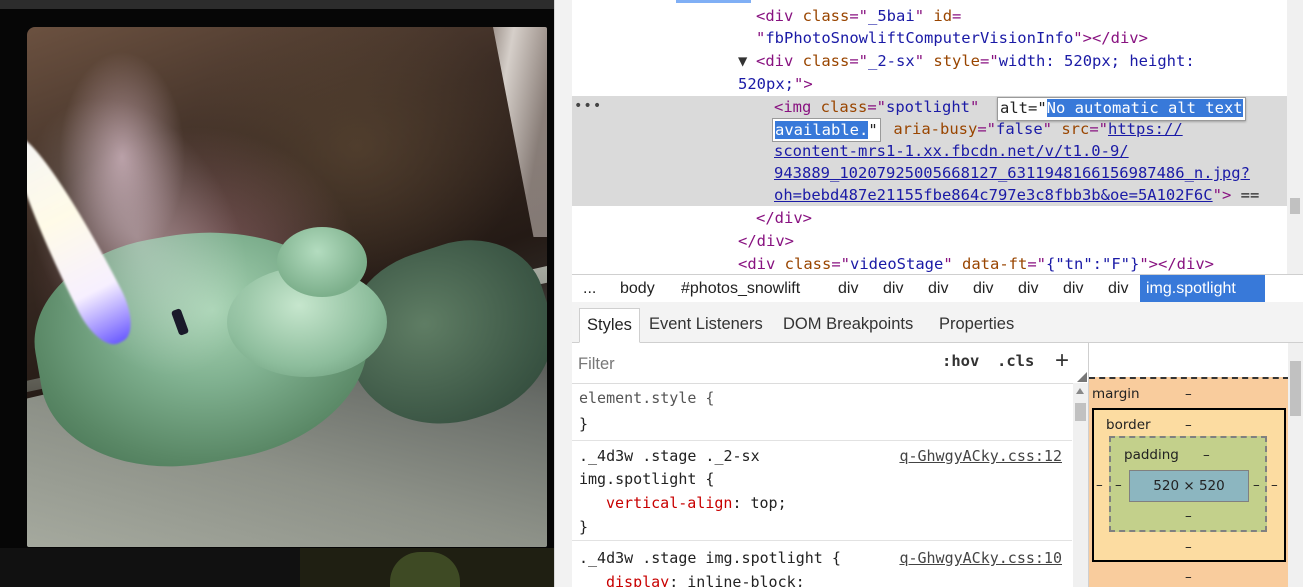 This screenshot has height=587, width=1303. Describe the element at coordinates (745, 580) in the screenshot. I see `property-value: inline-block;` at that location.